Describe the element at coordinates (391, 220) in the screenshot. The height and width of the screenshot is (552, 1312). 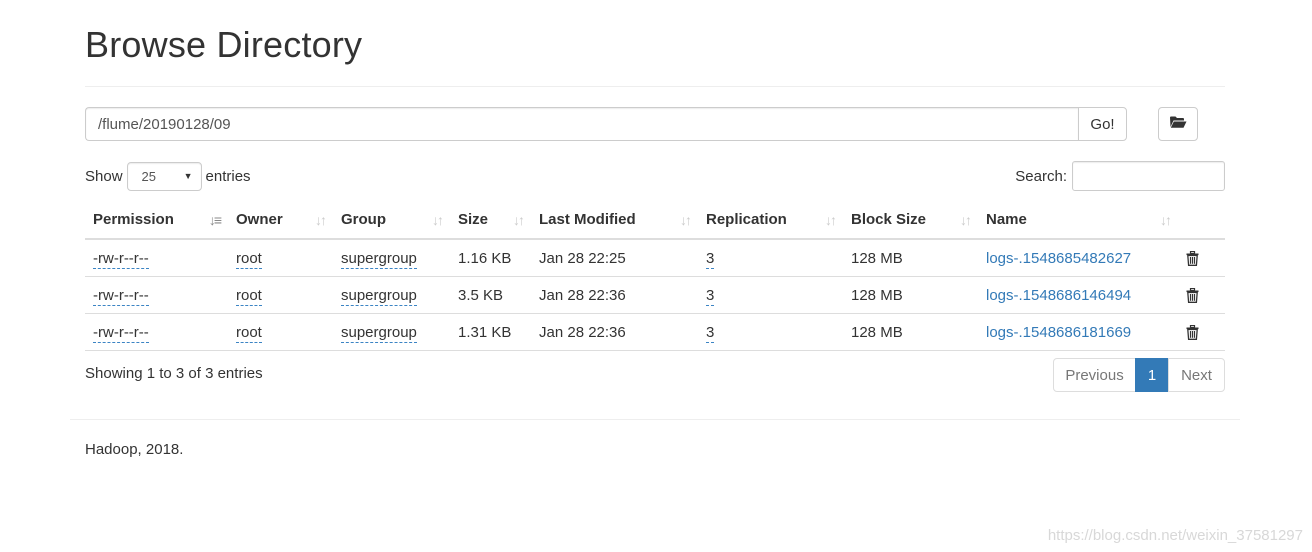
I see `column-header-group: Group ↓↑` at that location.